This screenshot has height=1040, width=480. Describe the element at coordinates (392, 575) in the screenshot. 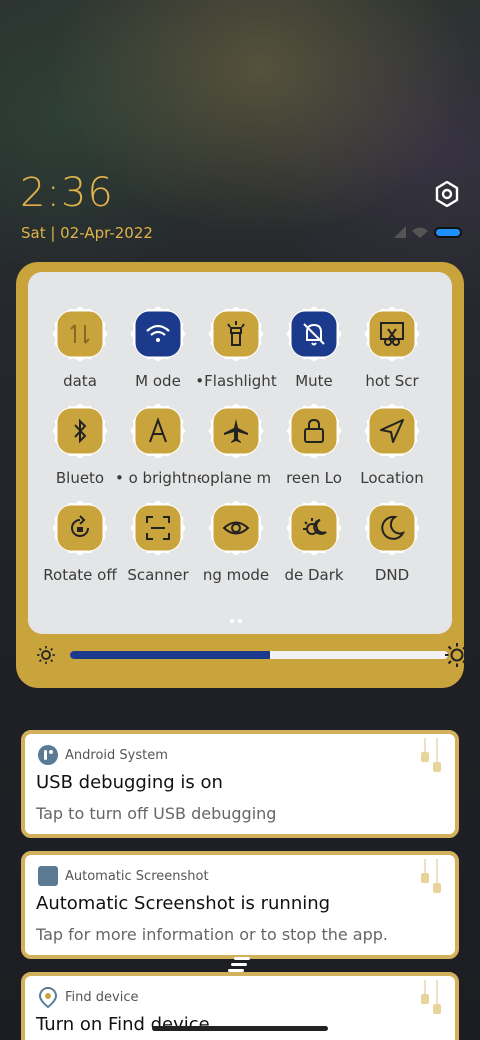

I see `qs-tile-label: DND` at that location.